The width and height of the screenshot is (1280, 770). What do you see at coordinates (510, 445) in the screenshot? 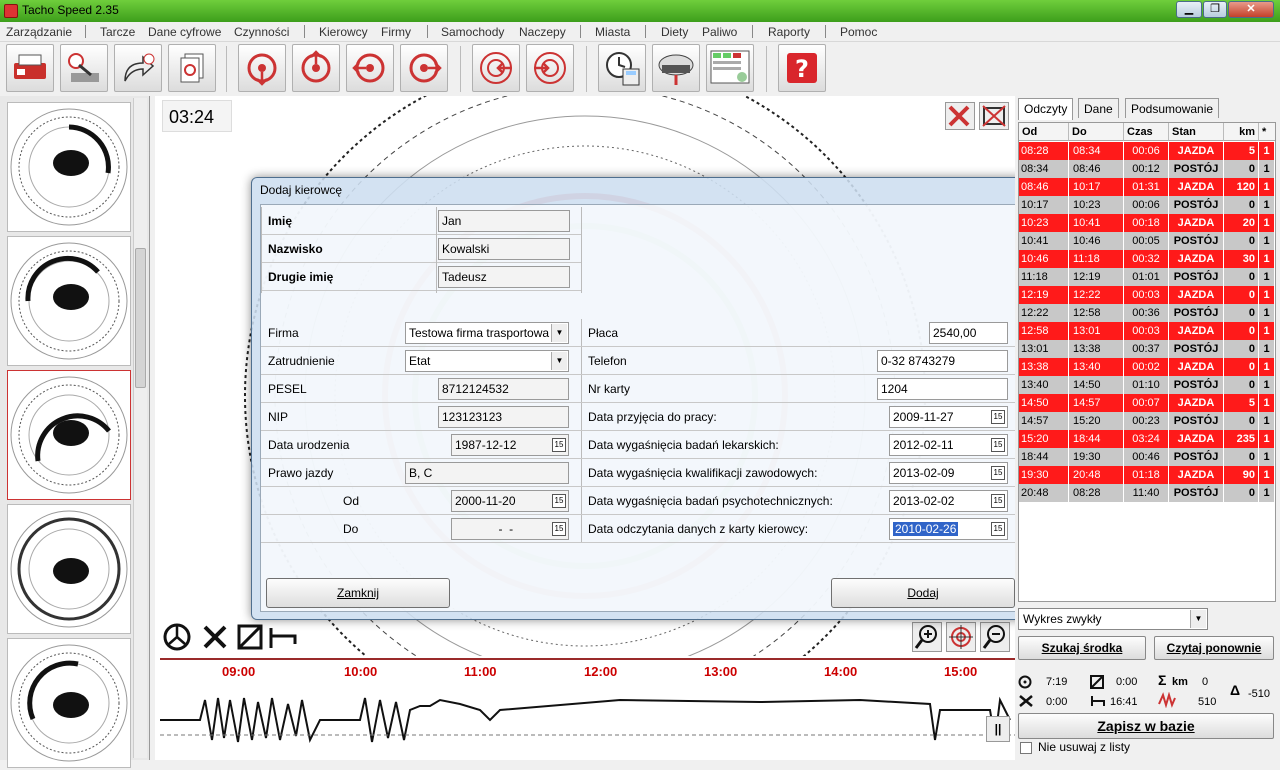
I see `data-urodzenia-input: 1987-12-12 15` at bounding box center [510, 445].